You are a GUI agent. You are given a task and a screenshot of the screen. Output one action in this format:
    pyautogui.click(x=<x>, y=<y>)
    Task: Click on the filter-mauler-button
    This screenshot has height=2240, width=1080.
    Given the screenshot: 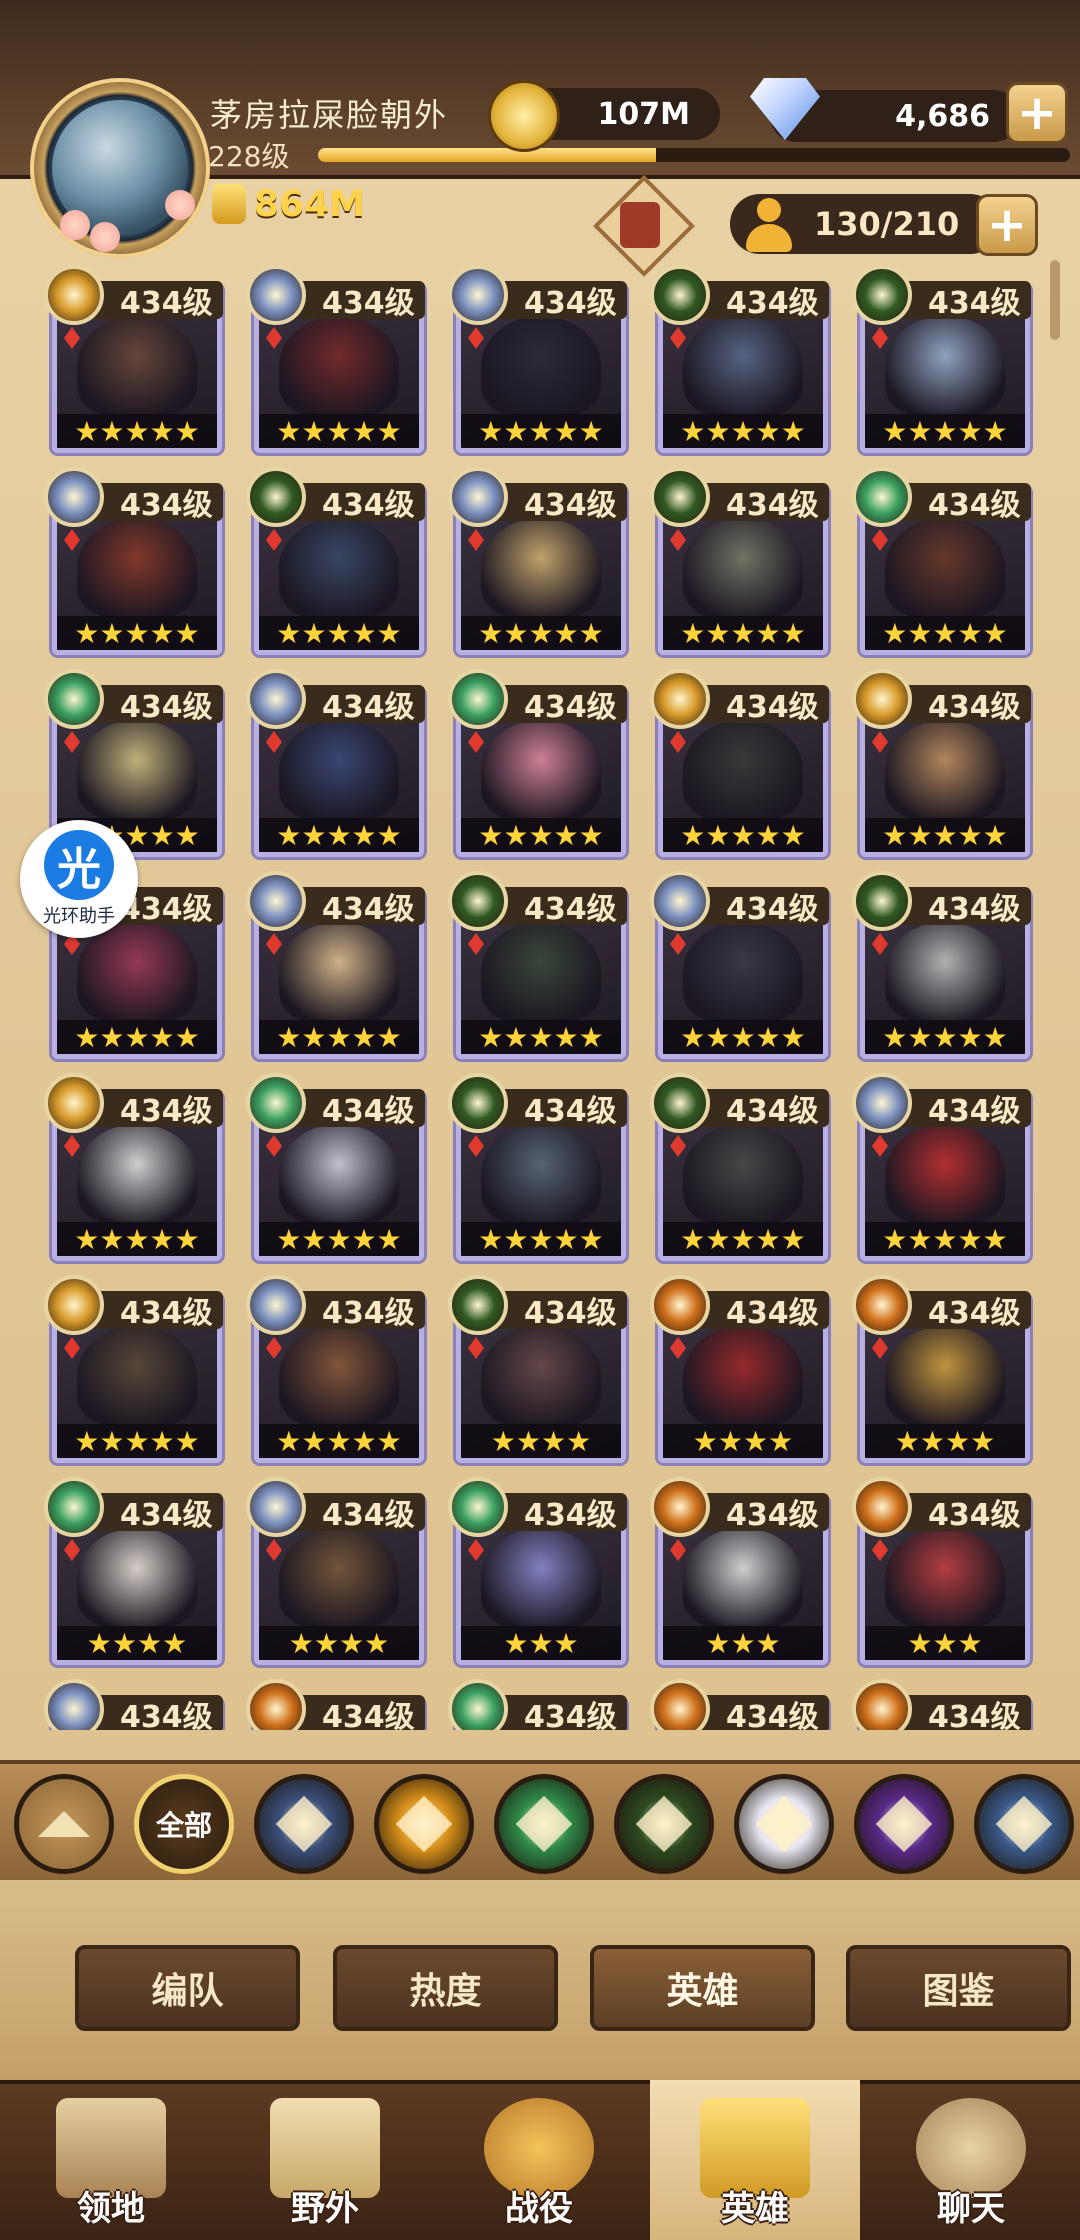 What is the action you would take?
    pyautogui.click(x=424, y=1824)
    